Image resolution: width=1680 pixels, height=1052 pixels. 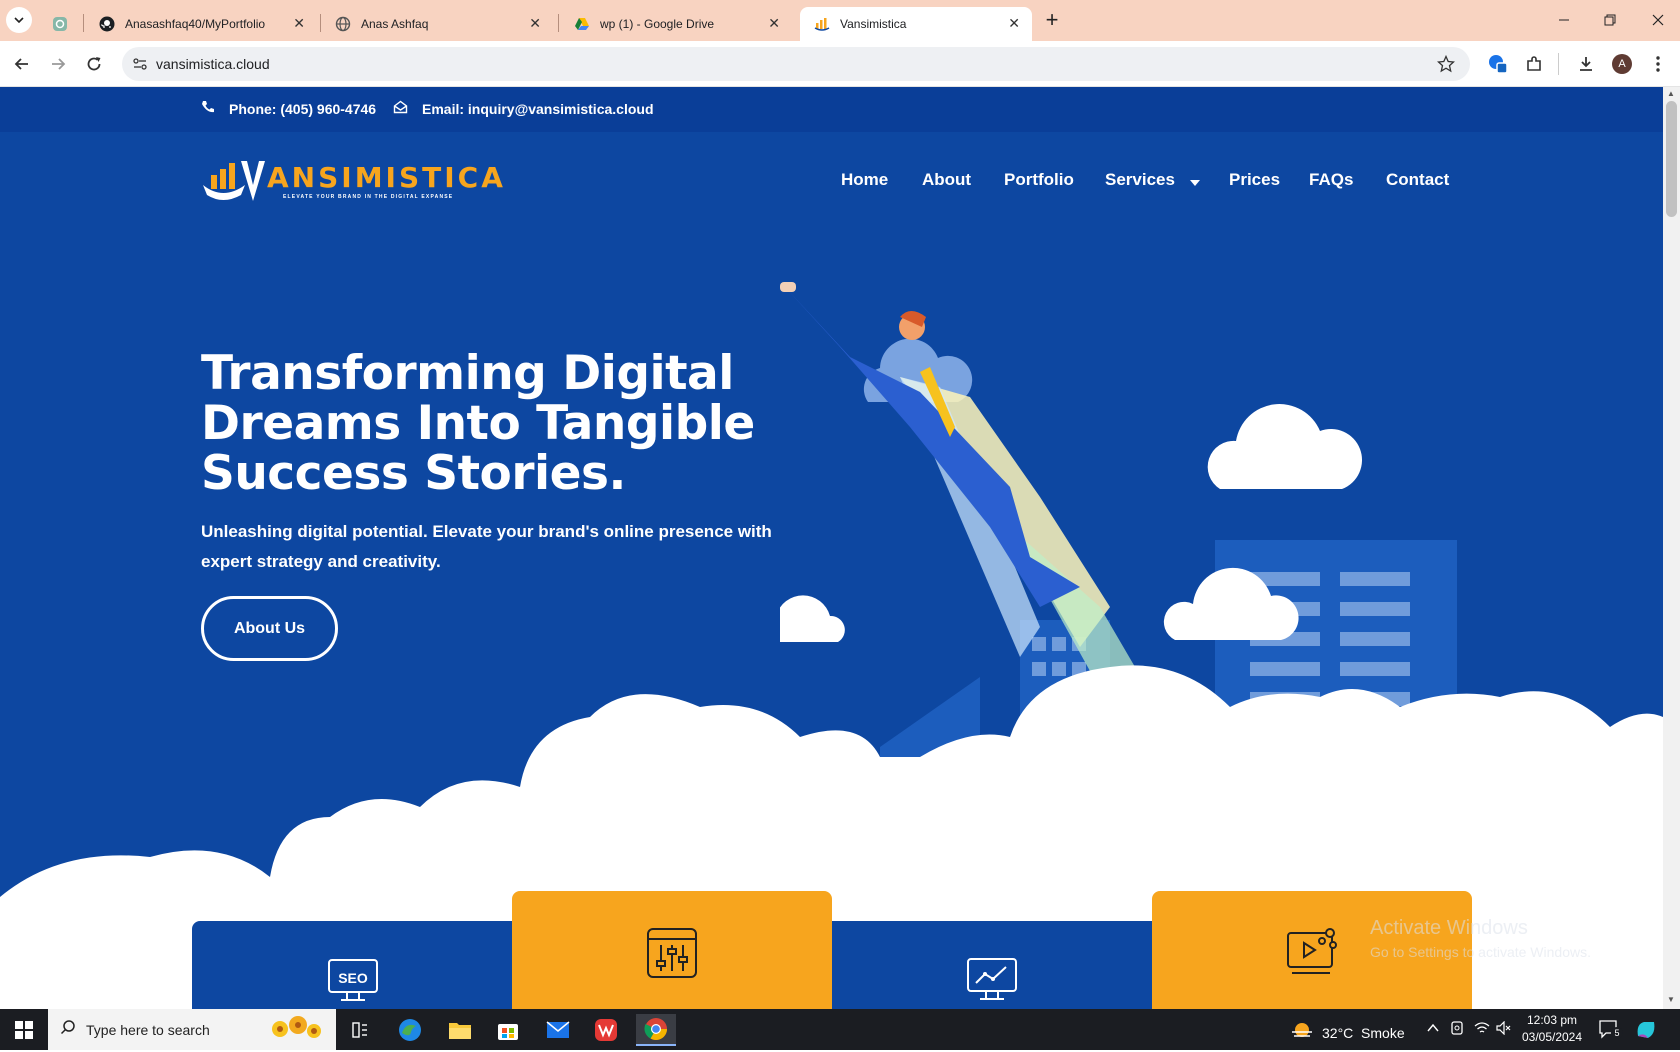 I want to click on minimize-button, so click(x=1564, y=20).